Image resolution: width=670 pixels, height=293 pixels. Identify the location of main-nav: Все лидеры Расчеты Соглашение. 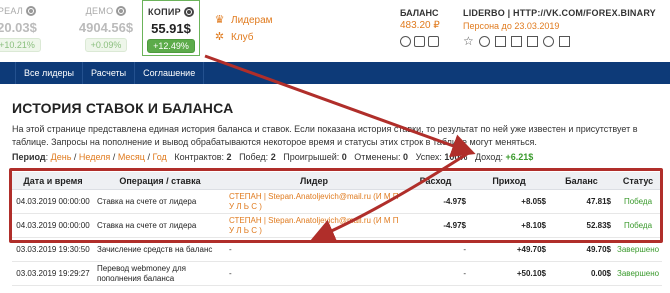
(335, 73).